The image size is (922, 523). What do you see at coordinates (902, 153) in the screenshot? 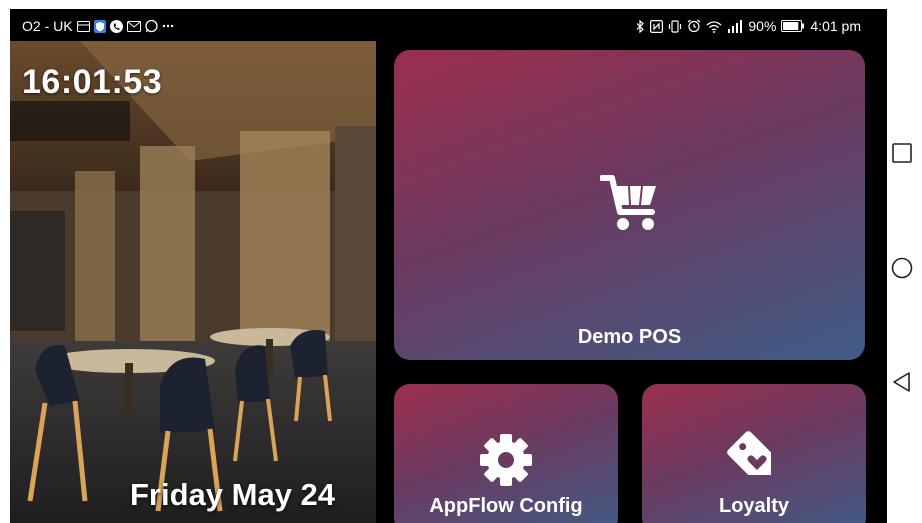
I see `recents-icon` at bounding box center [902, 153].